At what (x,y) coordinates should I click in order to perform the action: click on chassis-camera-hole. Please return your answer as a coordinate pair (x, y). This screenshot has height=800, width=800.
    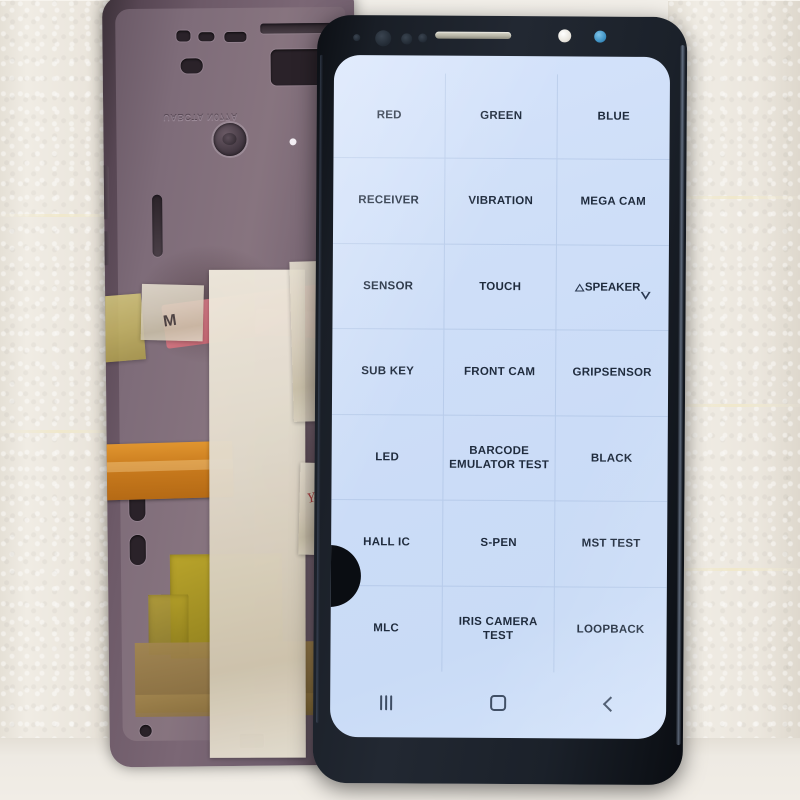
    Looking at the image, I should click on (230, 139).